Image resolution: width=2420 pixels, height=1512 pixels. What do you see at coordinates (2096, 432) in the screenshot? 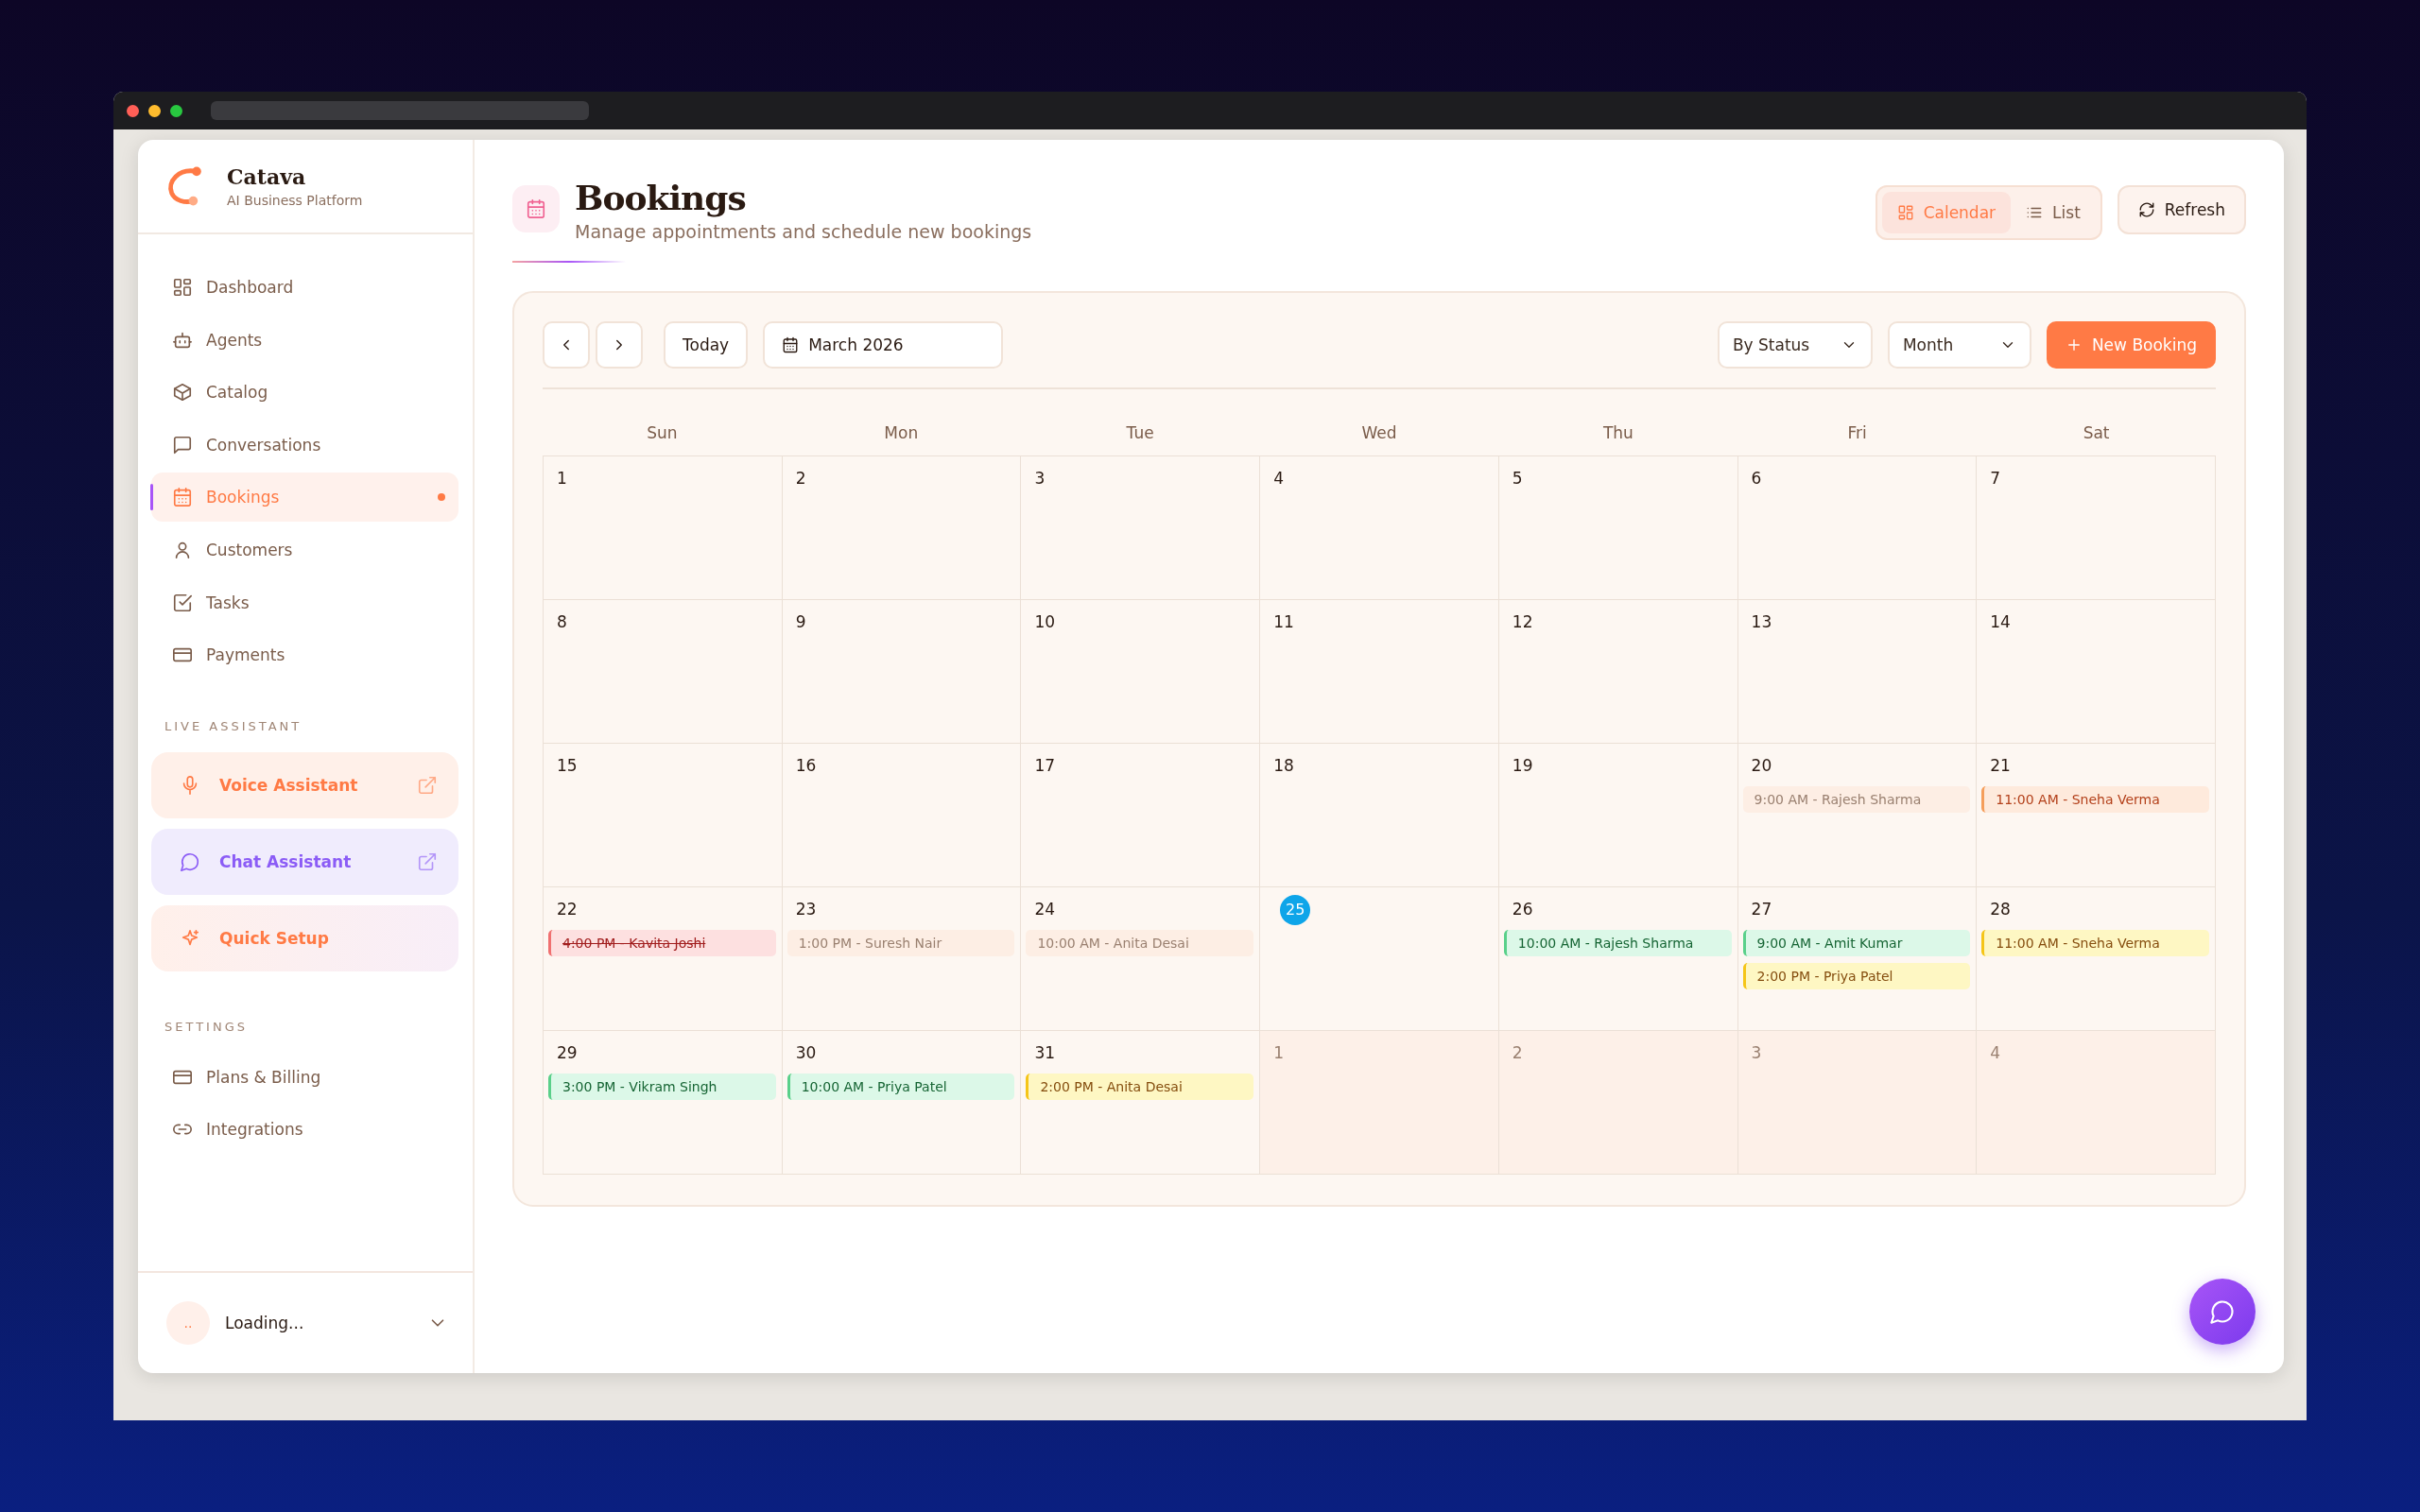
I see `weekday-label: Sat` at bounding box center [2096, 432].